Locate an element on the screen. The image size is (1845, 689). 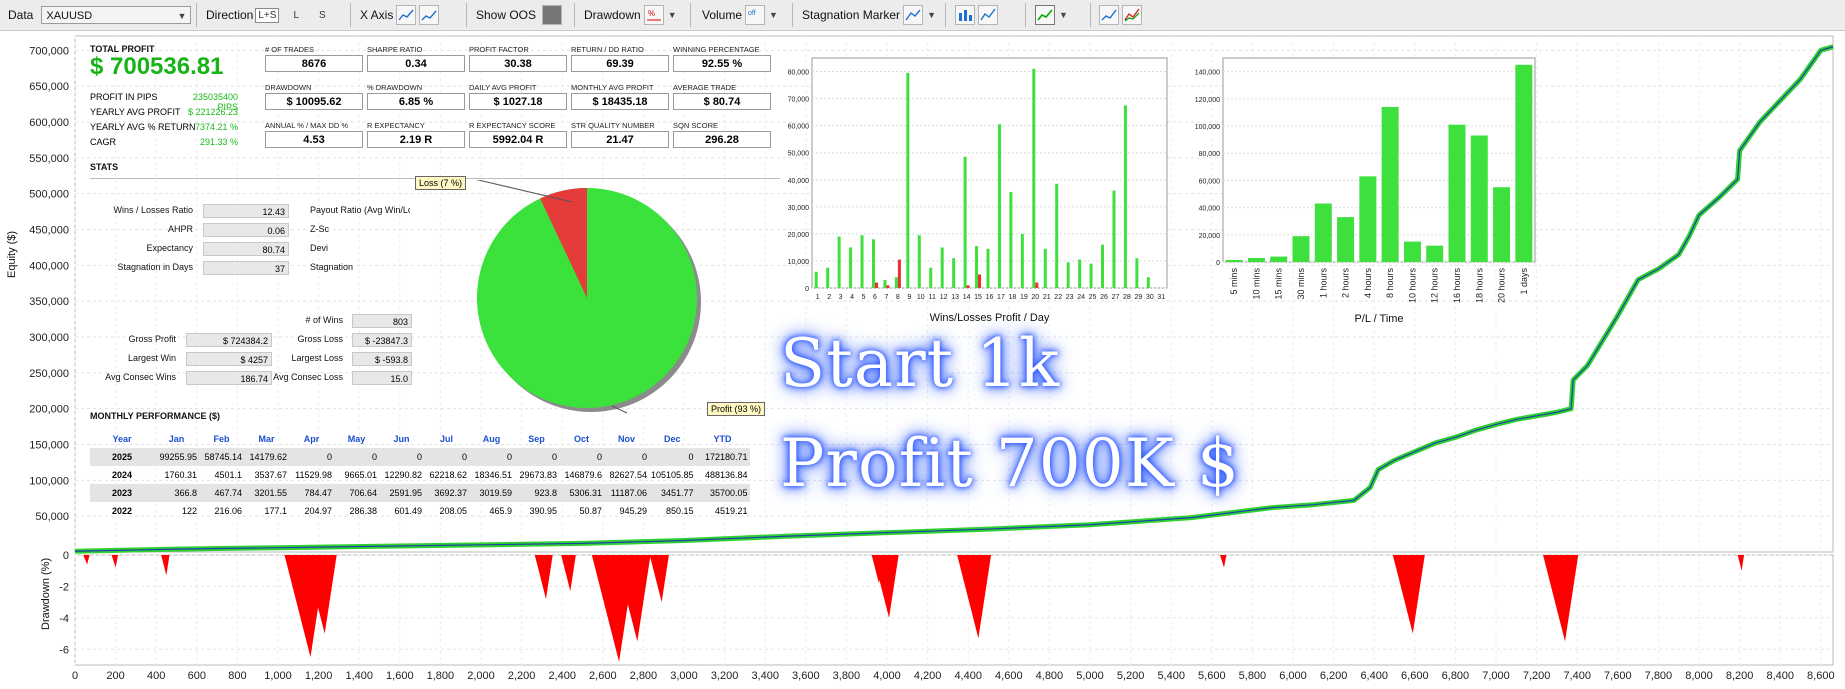
x-tick-label: 6,200 is located at coordinates (1334, 676).